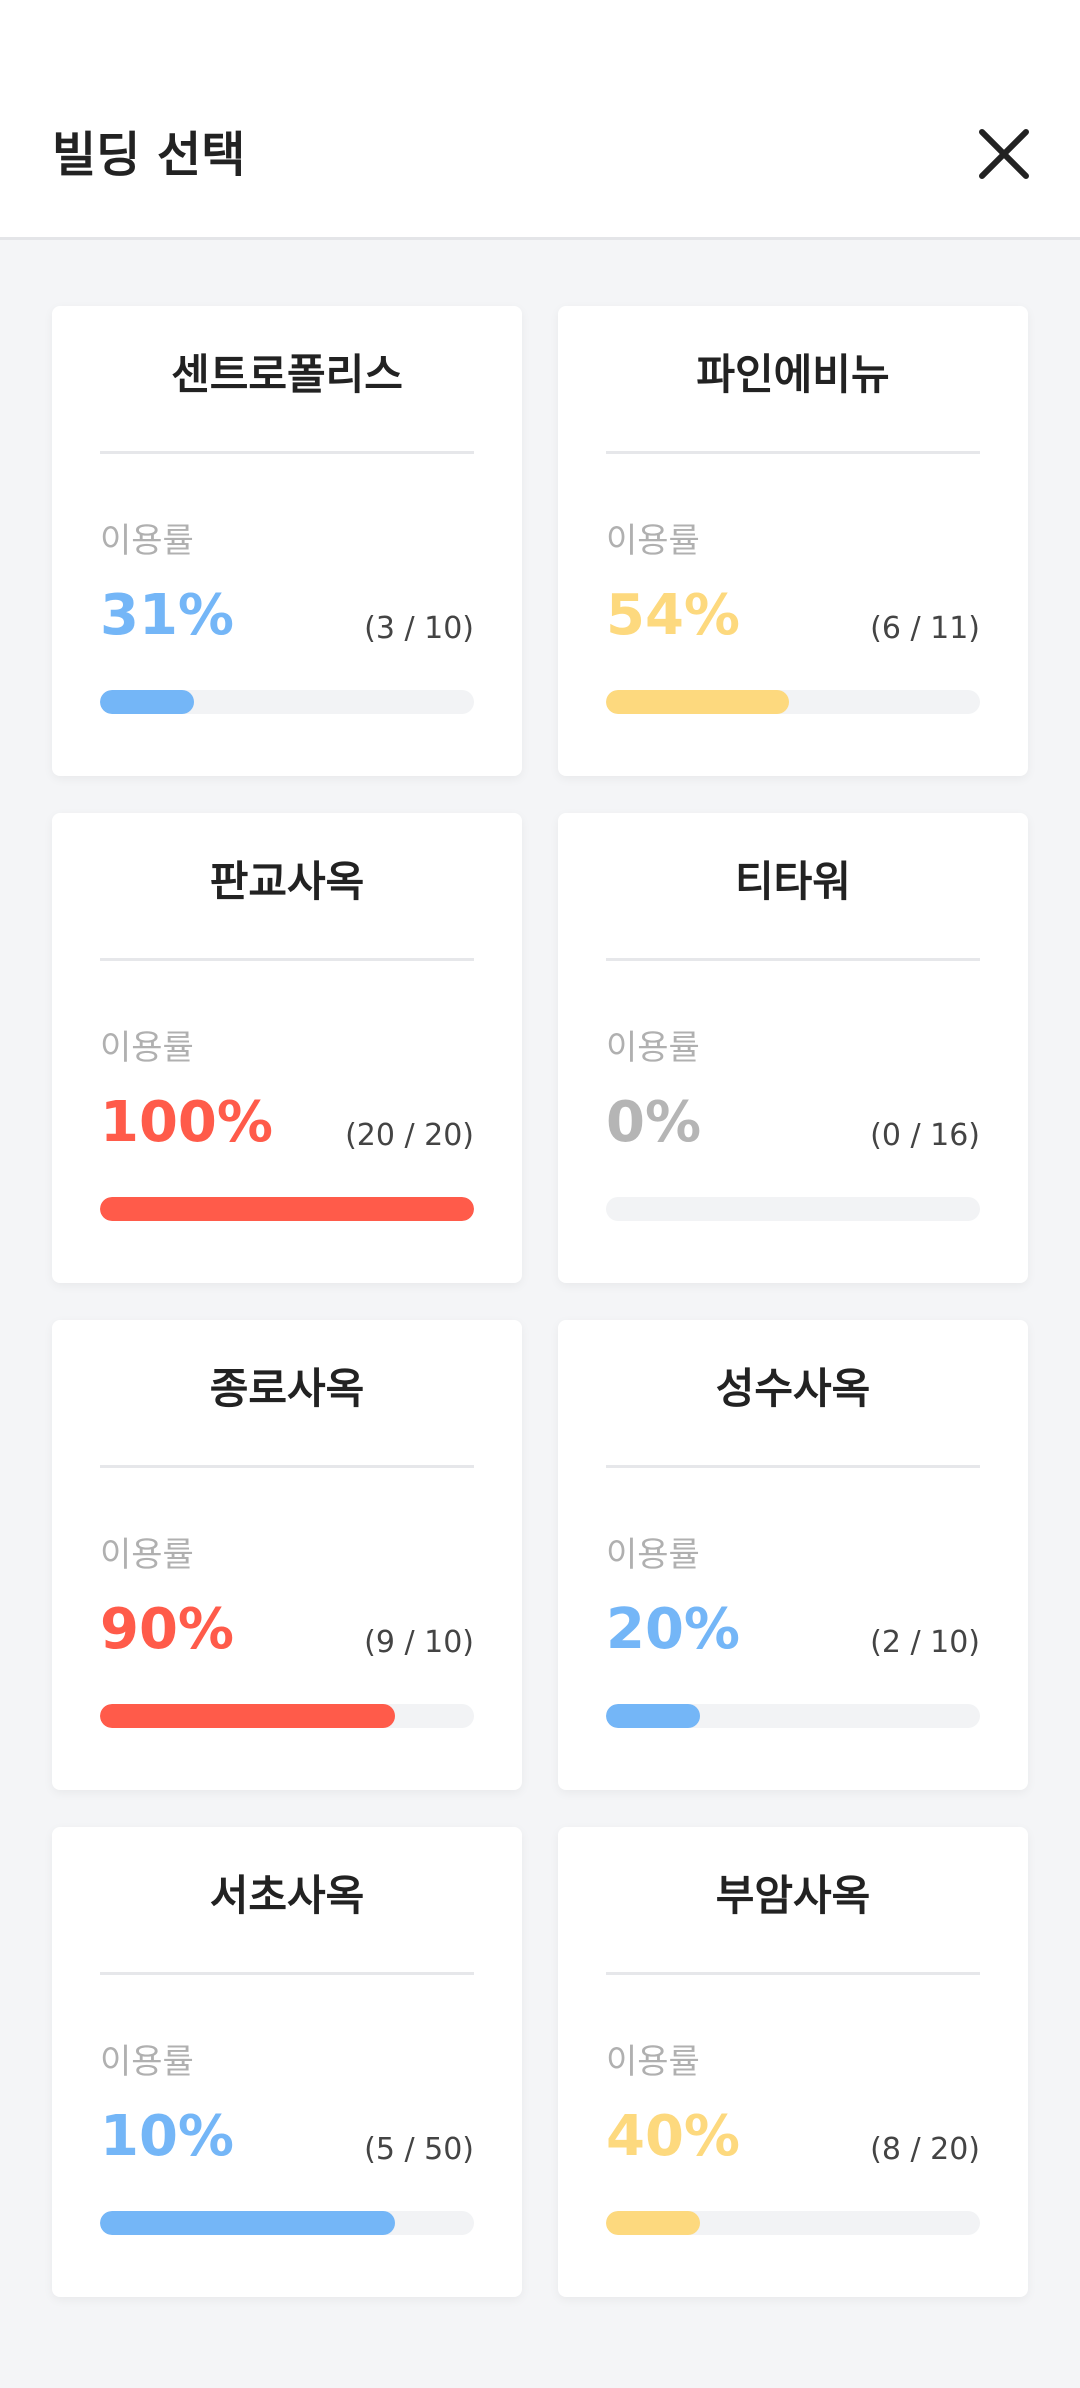 The image size is (1080, 2388). Describe the element at coordinates (167, 615) in the screenshot. I see `usage-percent: 31%` at that location.